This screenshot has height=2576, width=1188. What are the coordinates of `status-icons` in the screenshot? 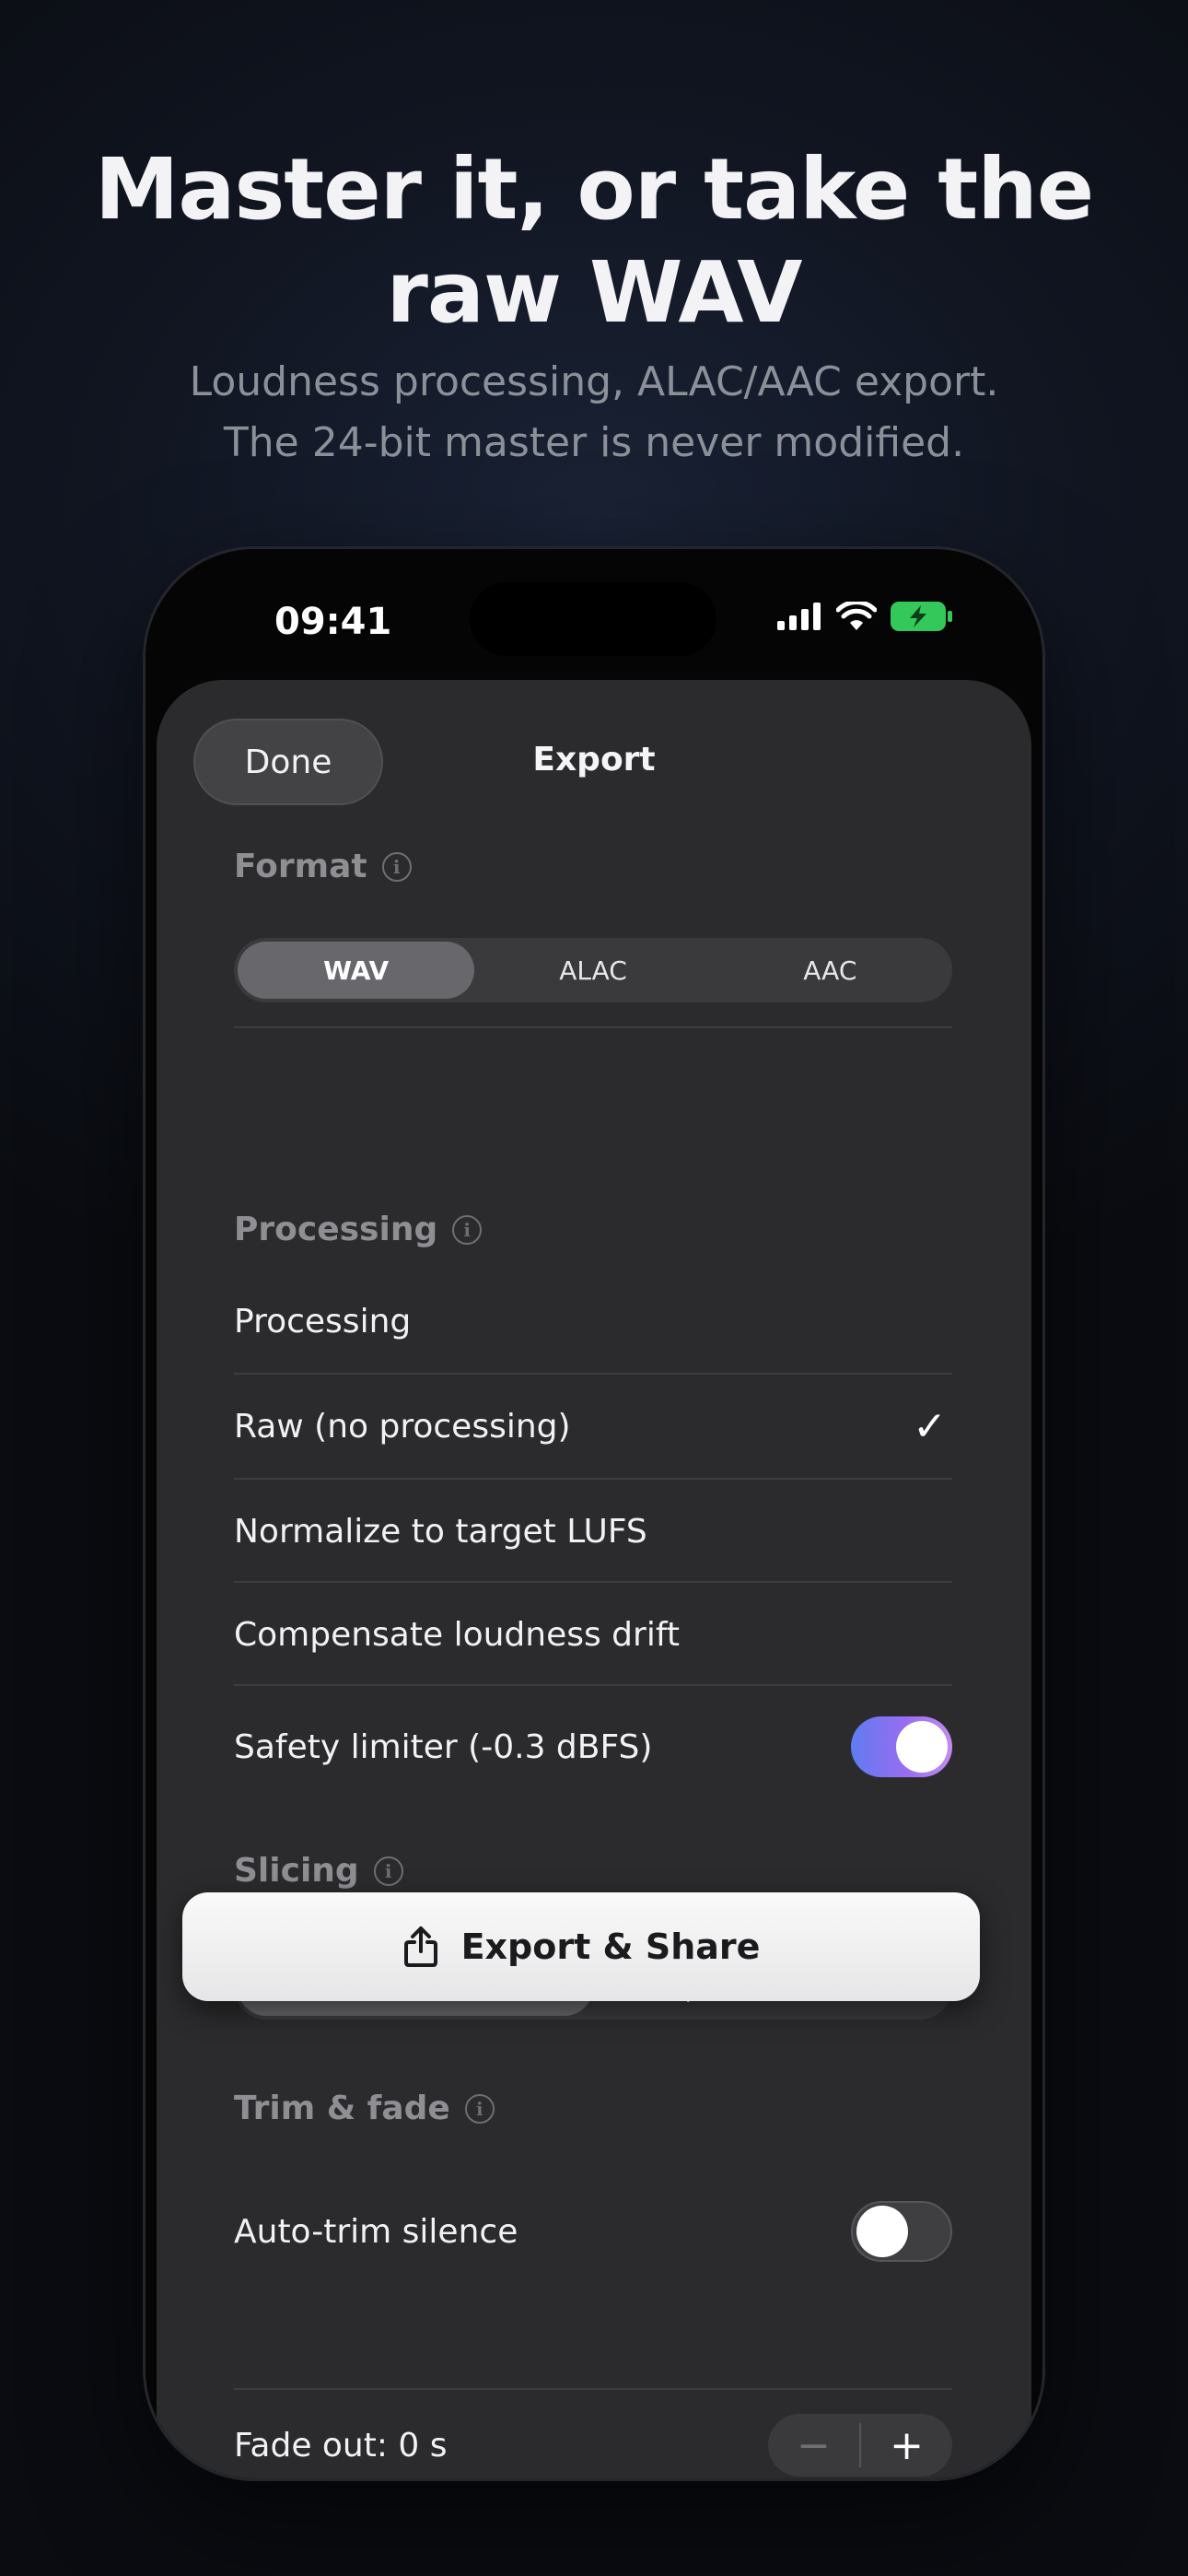 It's located at (865, 616).